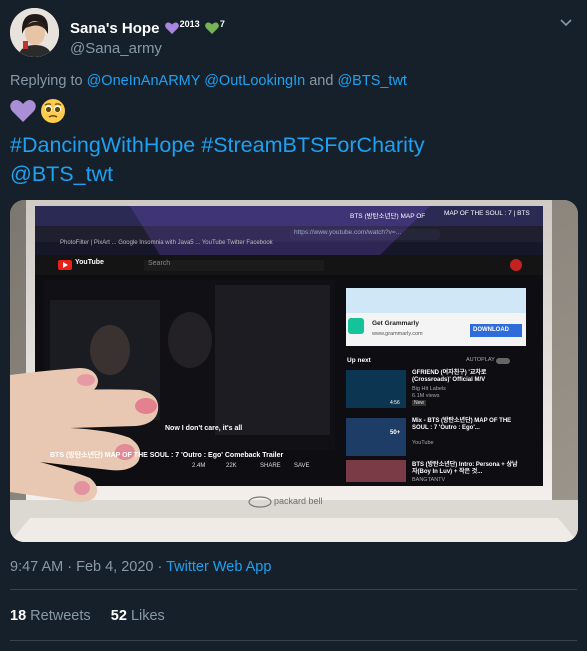  Describe the element at coordinates (429, 480) in the screenshot. I see `rec-3-channel: BANGTANTV` at that location.